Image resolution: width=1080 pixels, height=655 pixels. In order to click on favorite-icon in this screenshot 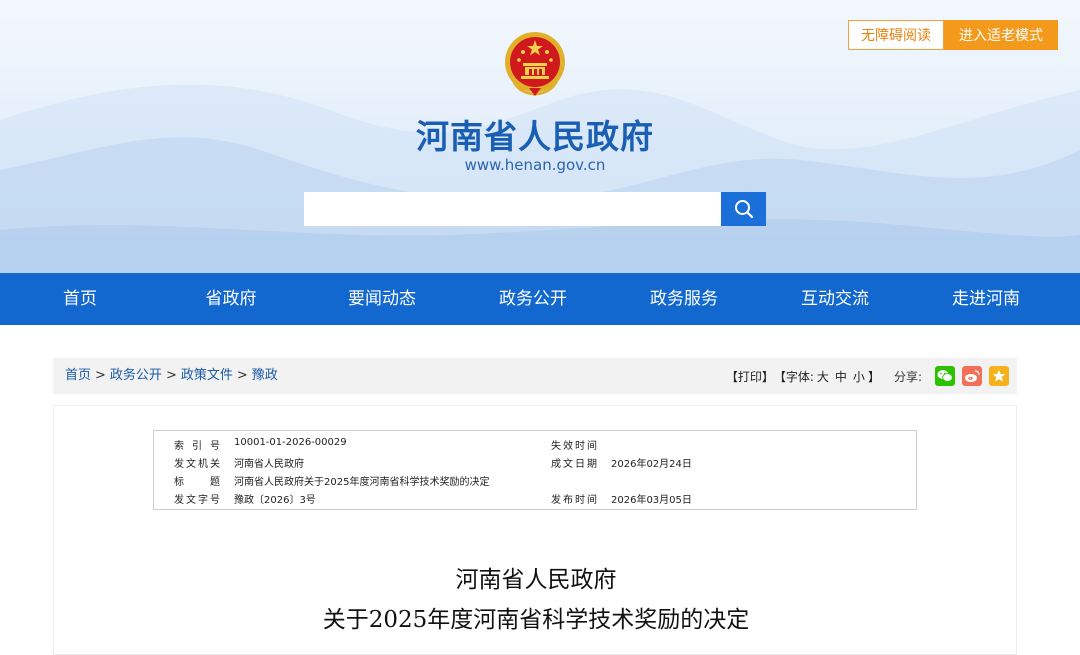, I will do `click(999, 376)`.